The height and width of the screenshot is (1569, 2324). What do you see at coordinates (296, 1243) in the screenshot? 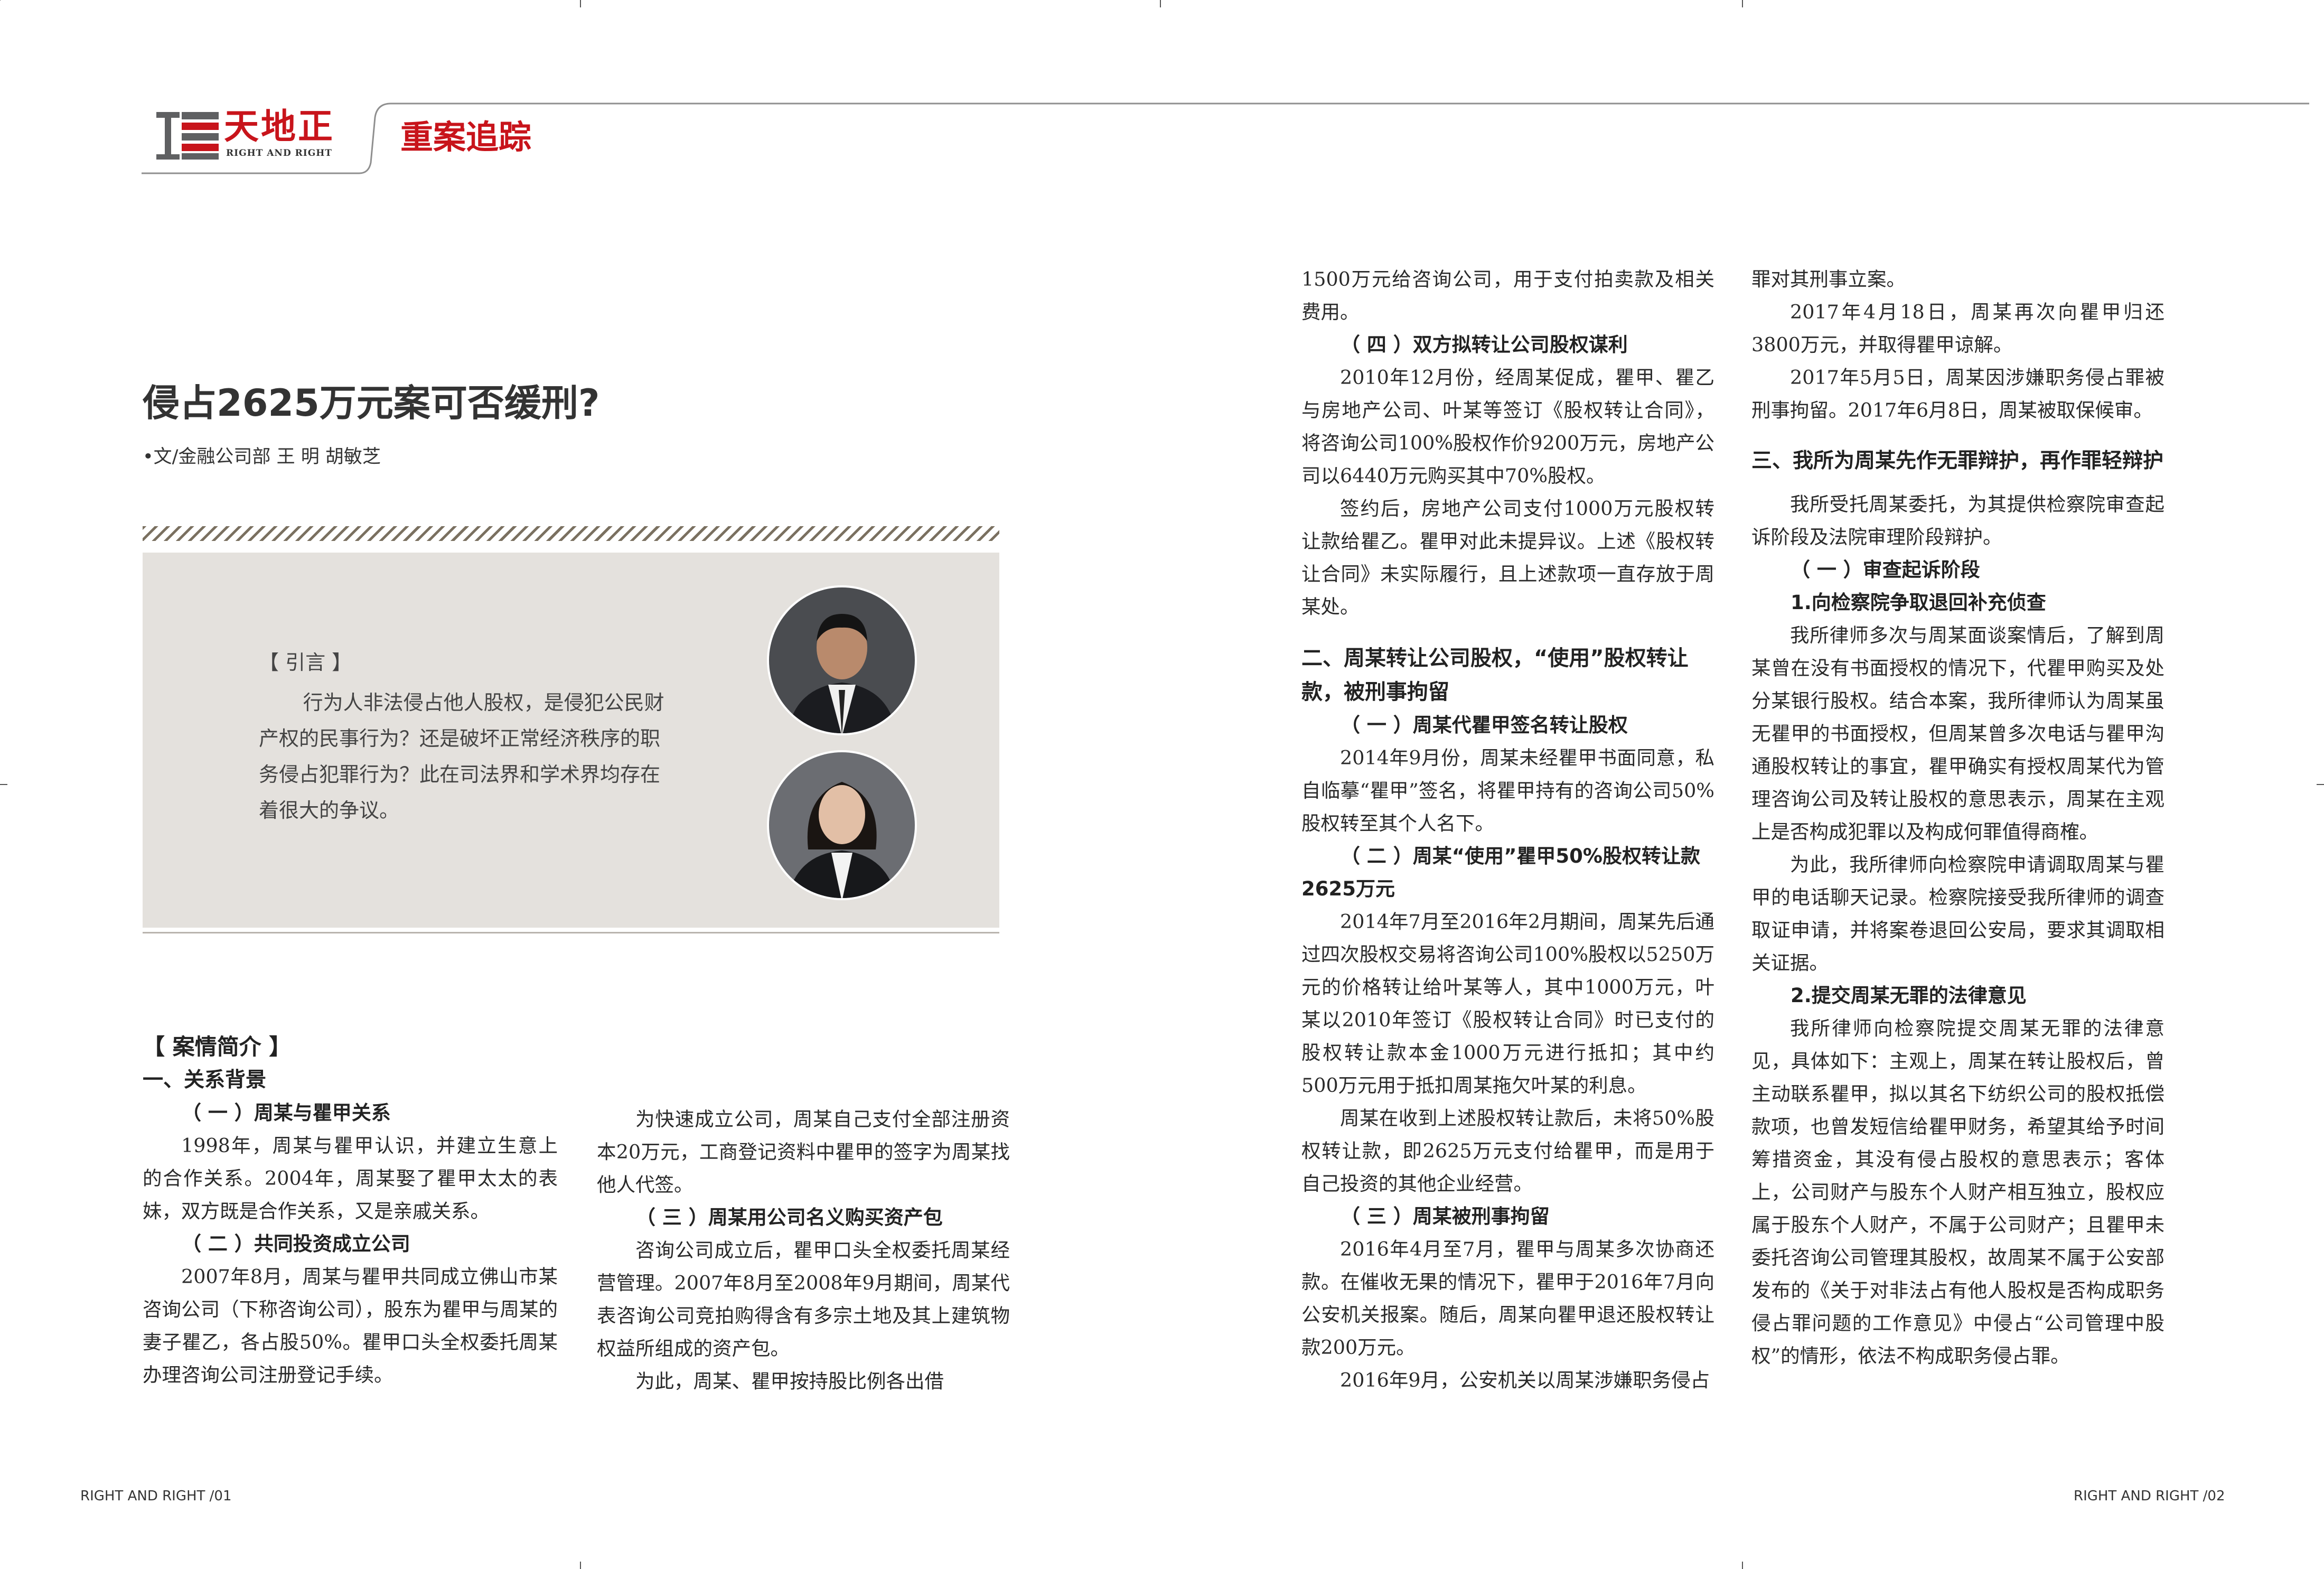
I see `subheading: （ 二 ）共同投资成立公司` at bounding box center [296, 1243].